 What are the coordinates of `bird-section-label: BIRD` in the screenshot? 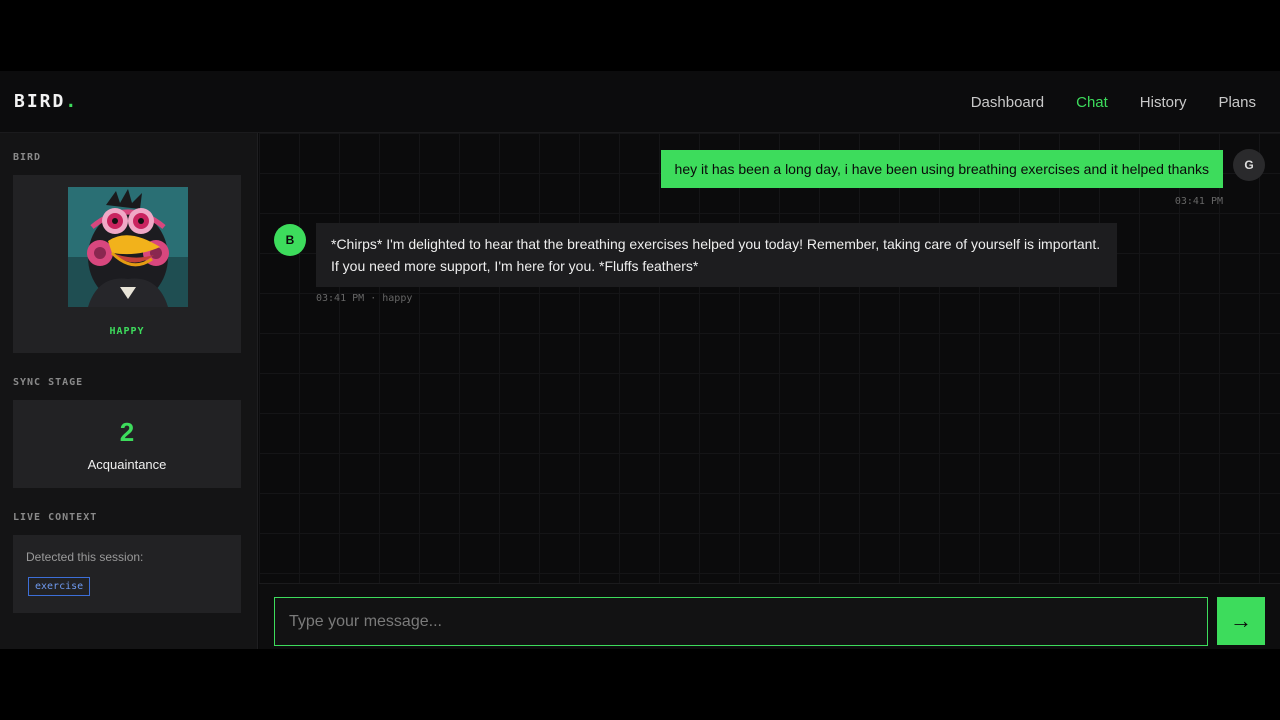 It's located at (27, 157).